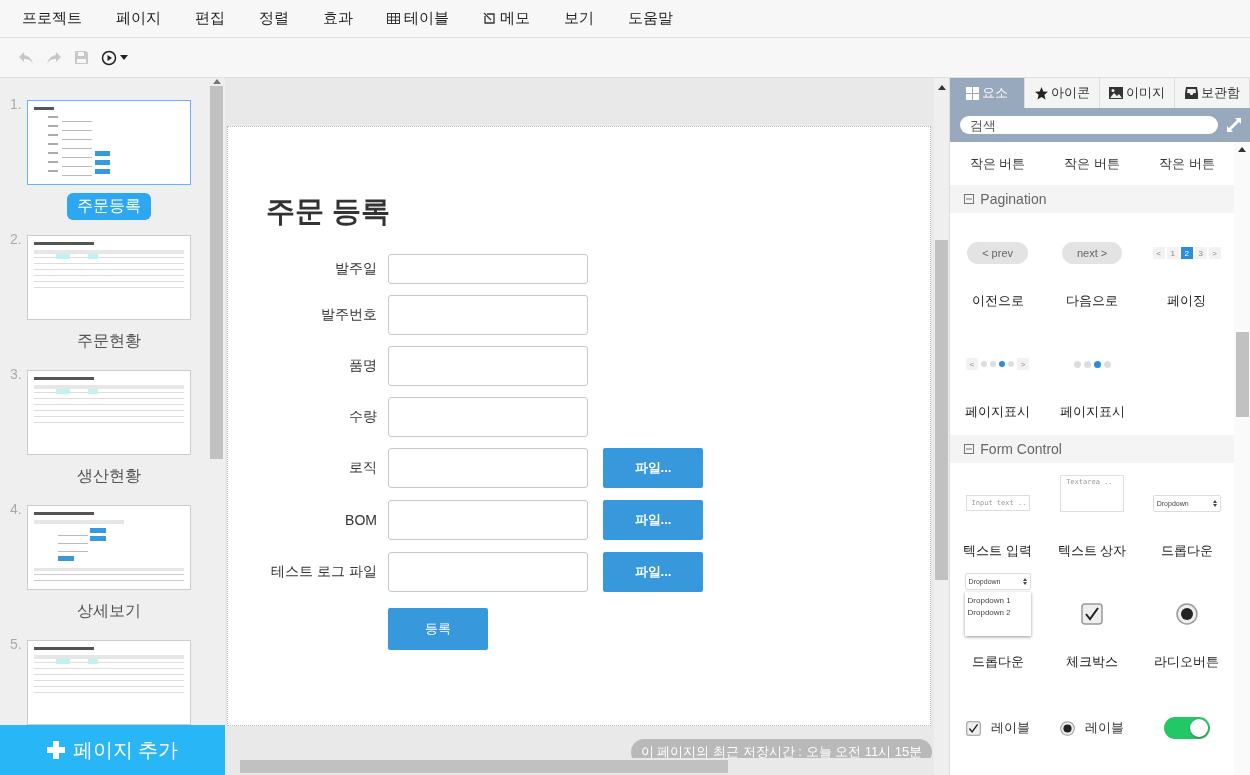 The width and height of the screenshot is (1250, 775). What do you see at coordinates (52, 18) in the screenshot?
I see `menu-item: 프로젝트` at bounding box center [52, 18].